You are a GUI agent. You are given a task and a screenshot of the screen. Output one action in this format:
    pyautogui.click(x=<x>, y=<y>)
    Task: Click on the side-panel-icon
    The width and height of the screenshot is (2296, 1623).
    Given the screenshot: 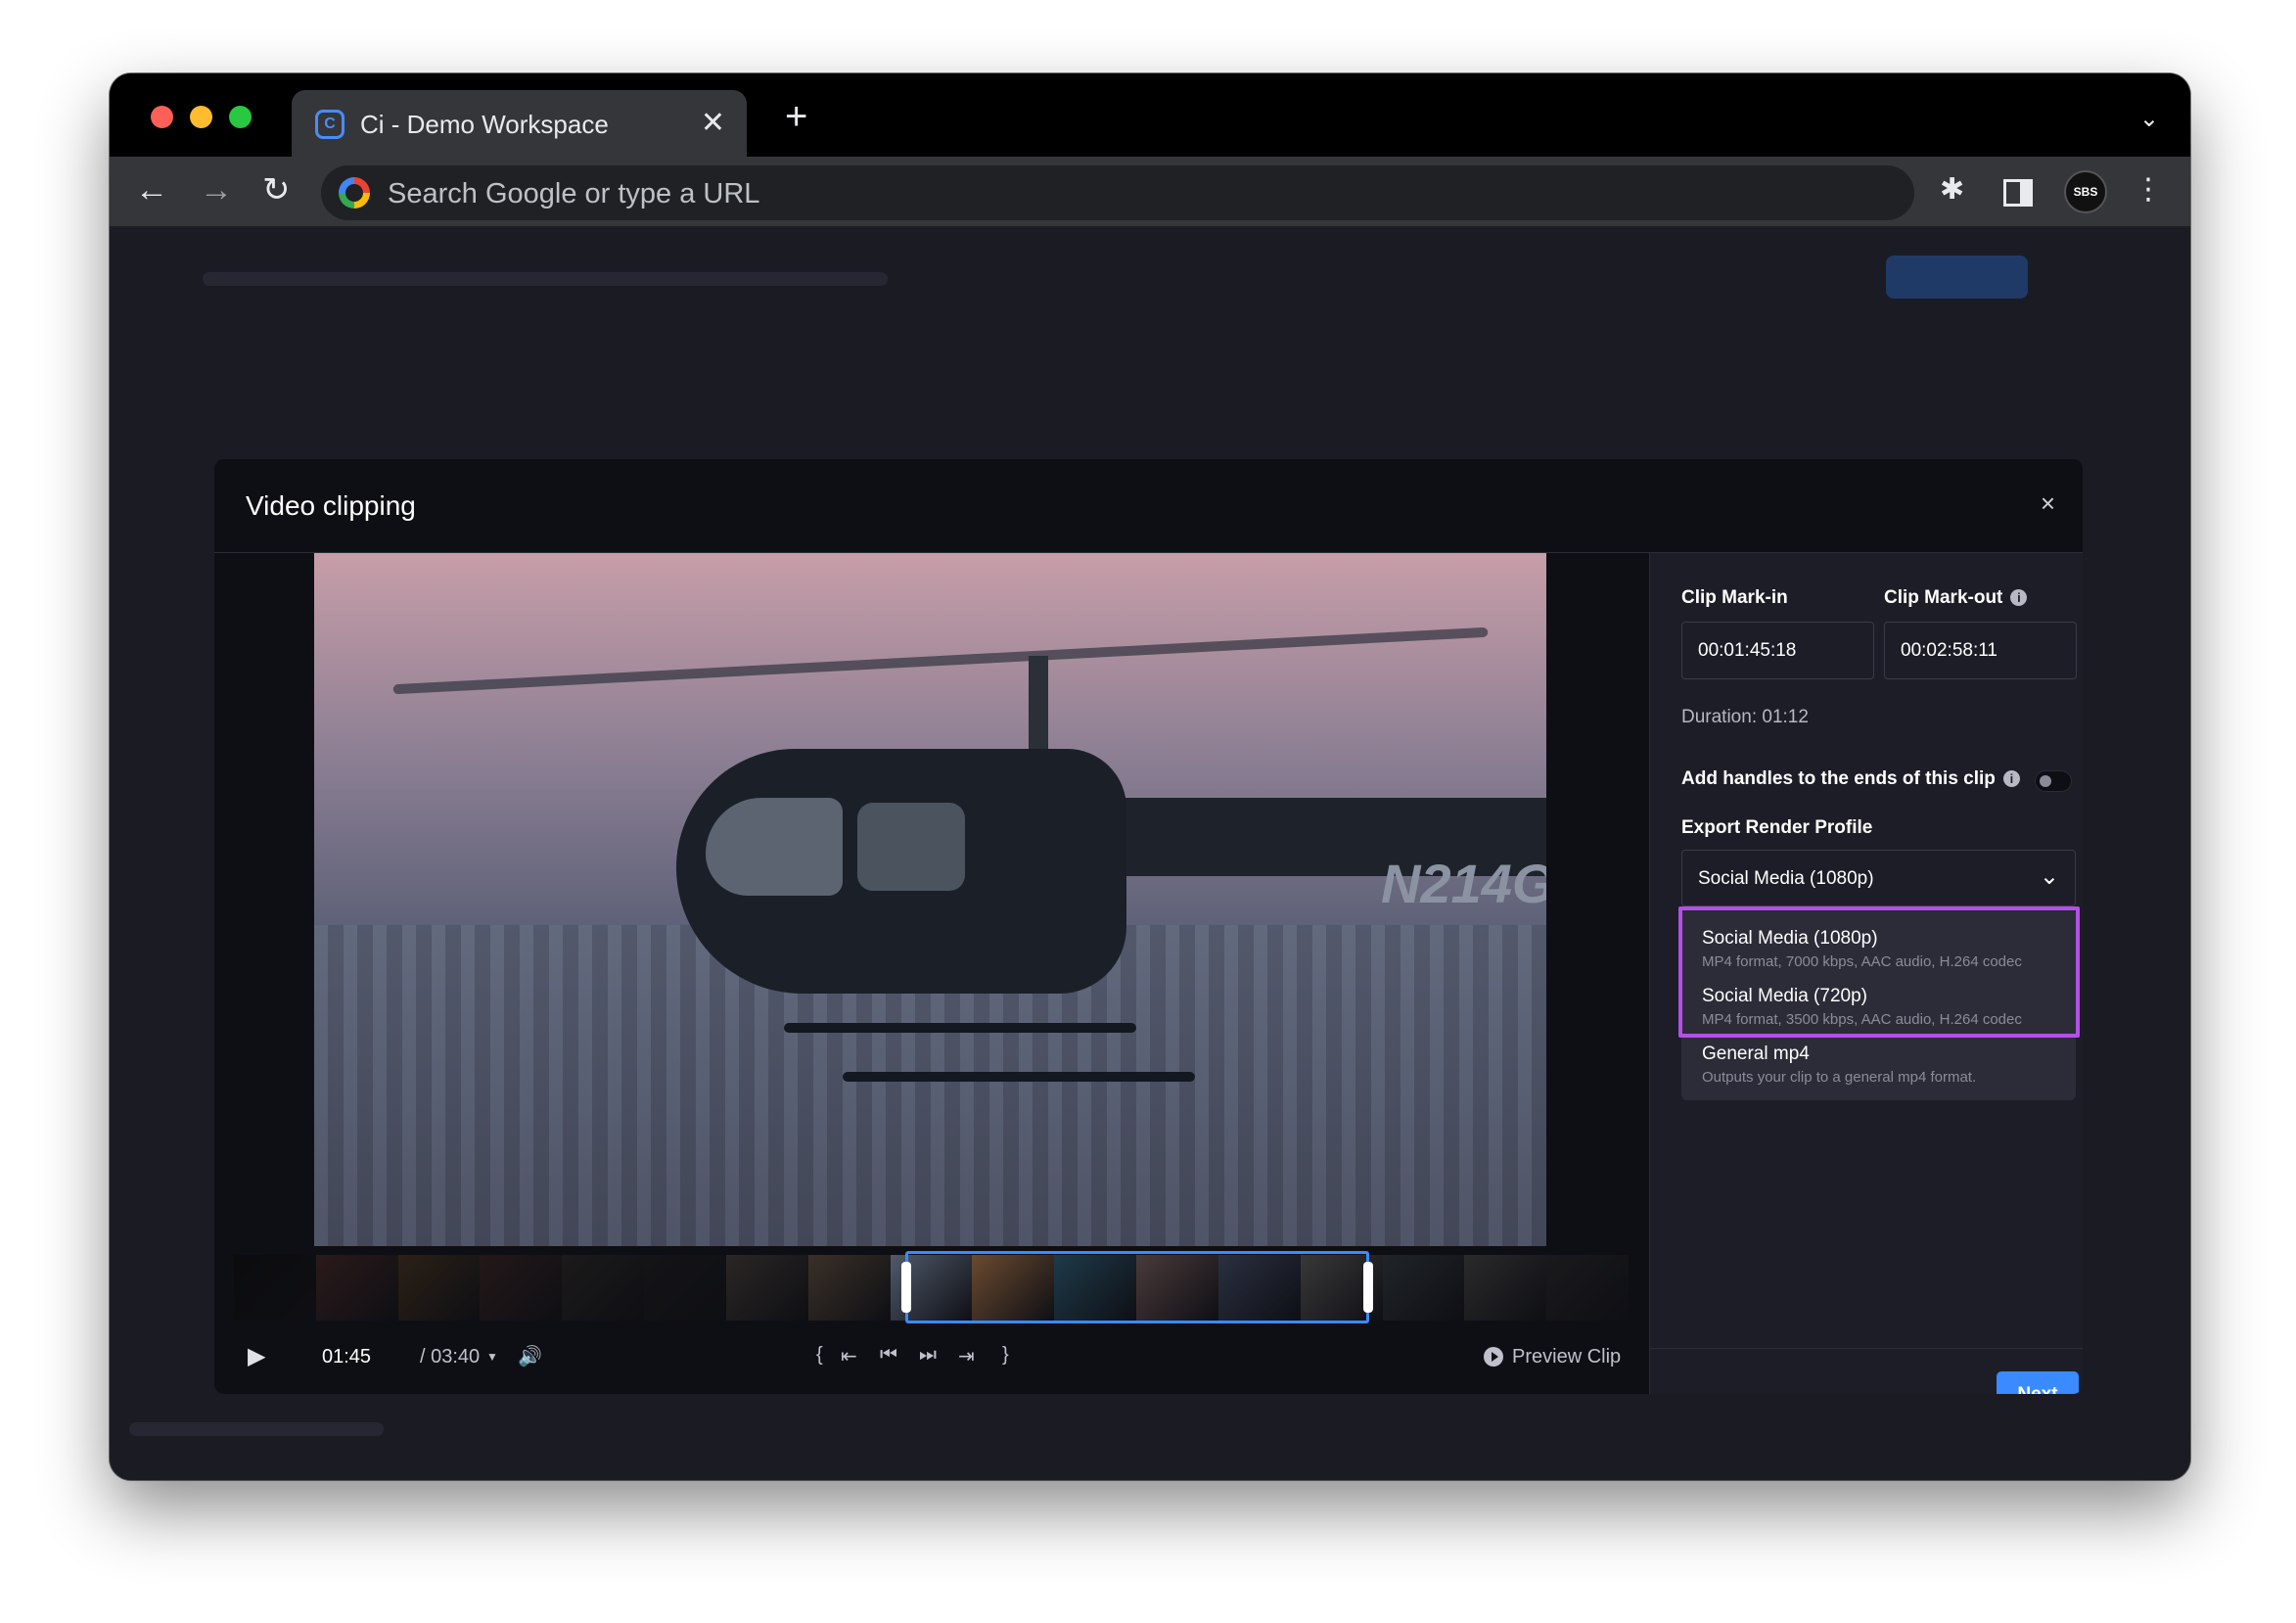 What is the action you would take?
    pyautogui.click(x=2018, y=193)
    